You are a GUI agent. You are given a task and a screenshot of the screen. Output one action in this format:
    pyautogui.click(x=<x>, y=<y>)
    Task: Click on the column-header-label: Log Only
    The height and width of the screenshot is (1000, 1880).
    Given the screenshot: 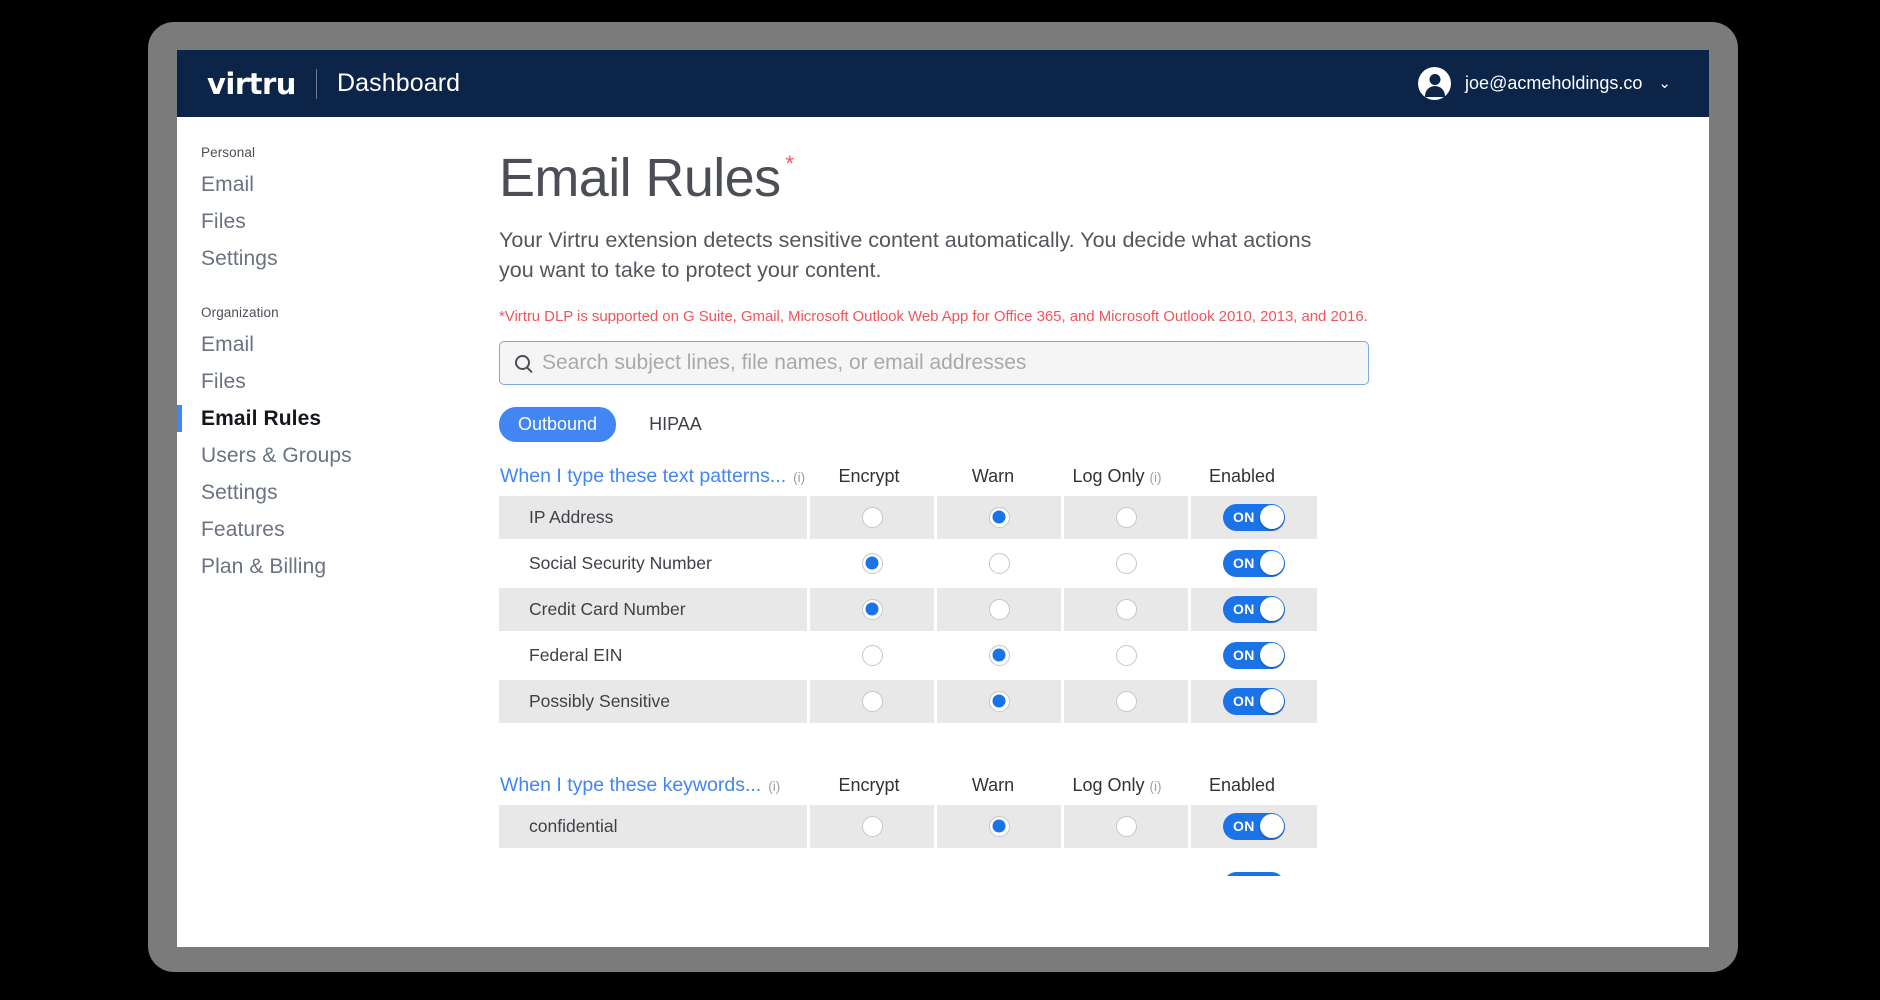 What is the action you would take?
    pyautogui.click(x=1108, y=785)
    